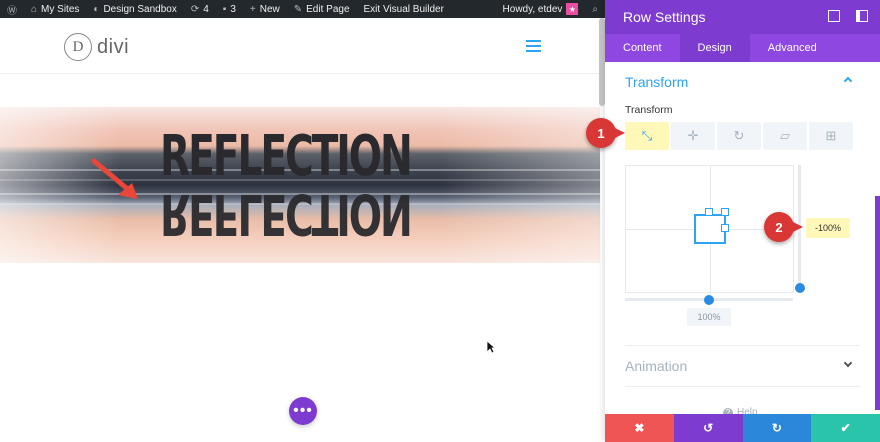 Image resolution: width=880 pixels, height=442 pixels. Describe the element at coordinates (664, 17) in the screenshot. I see `panel-title: Row Settings` at that location.